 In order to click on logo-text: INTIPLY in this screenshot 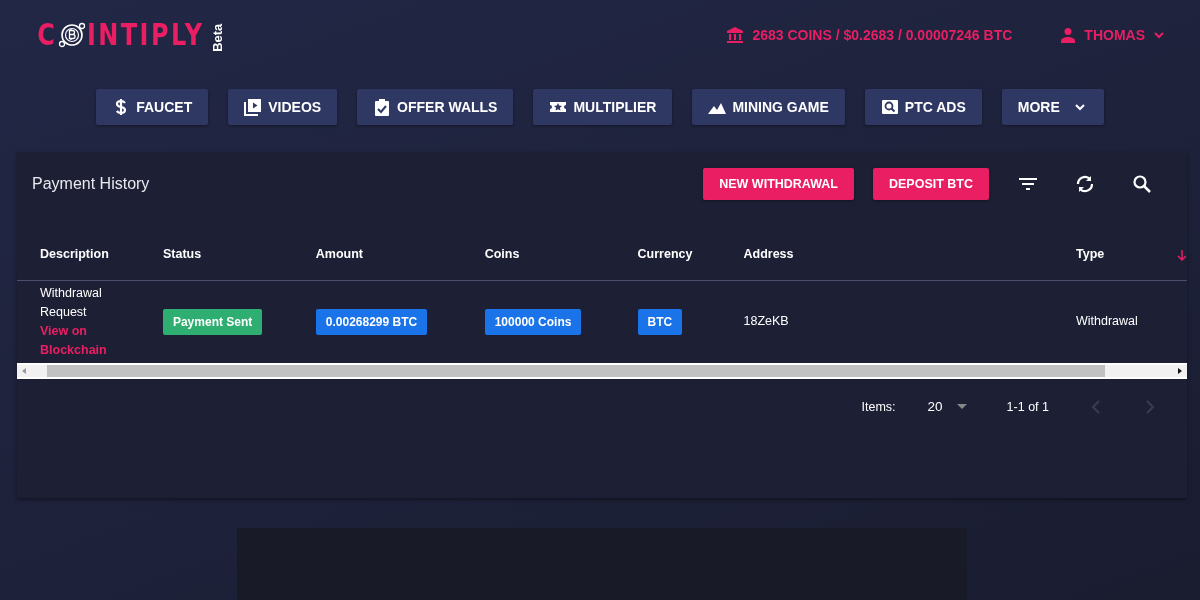, I will do `click(146, 35)`.